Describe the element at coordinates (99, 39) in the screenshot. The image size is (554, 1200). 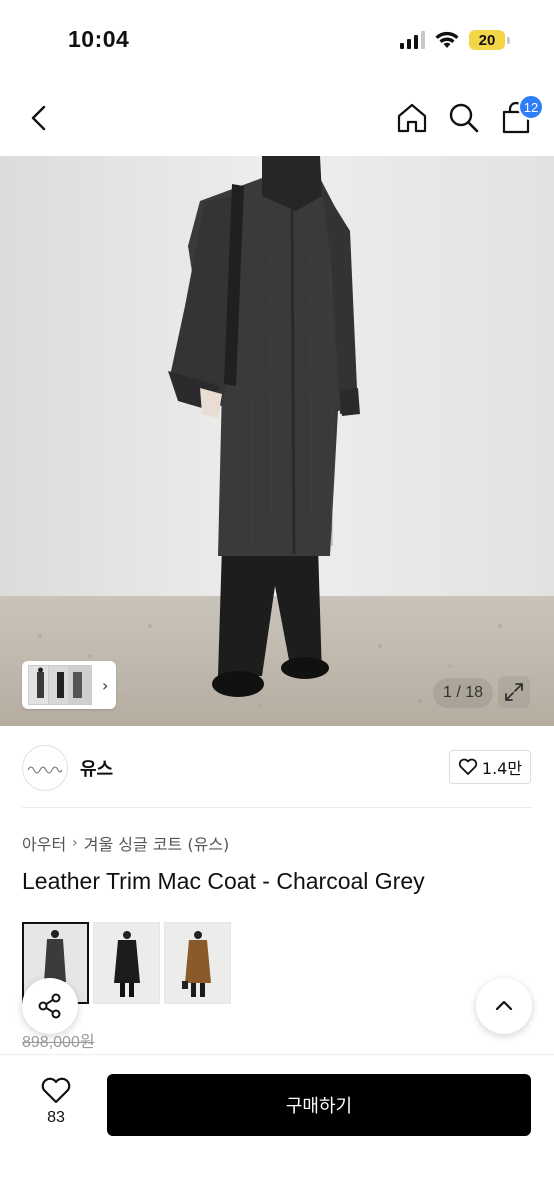
I see `status-time: 10:04` at that location.